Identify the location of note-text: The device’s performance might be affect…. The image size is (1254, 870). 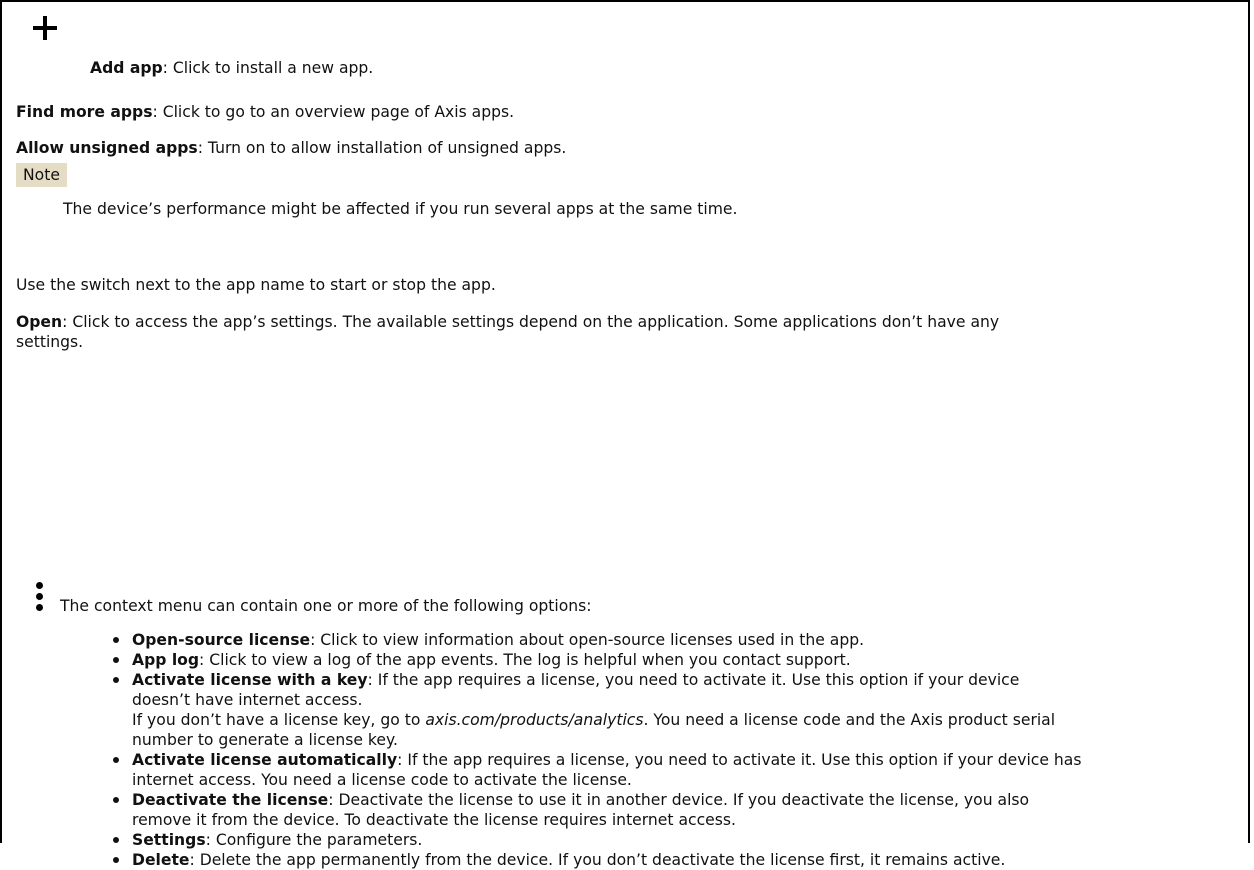
(400, 209).